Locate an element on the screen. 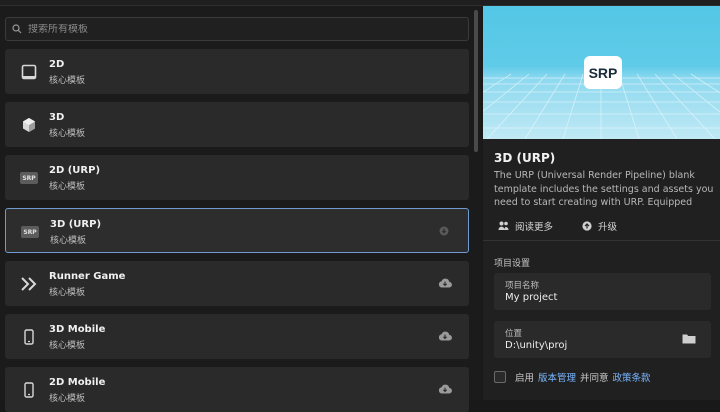  template-card-2d-mobile: 2D Mobile 核心模板 is located at coordinates (237, 389).